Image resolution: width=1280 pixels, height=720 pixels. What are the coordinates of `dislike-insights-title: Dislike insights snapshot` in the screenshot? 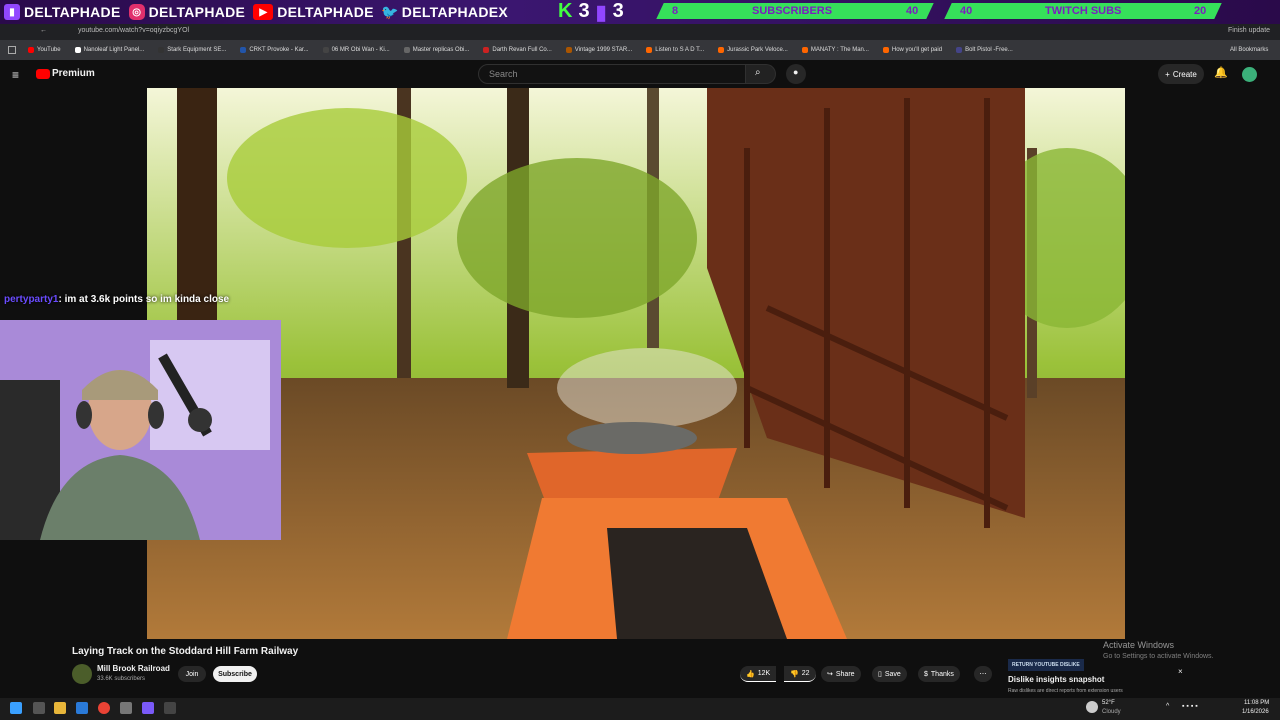 It's located at (1056, 679).